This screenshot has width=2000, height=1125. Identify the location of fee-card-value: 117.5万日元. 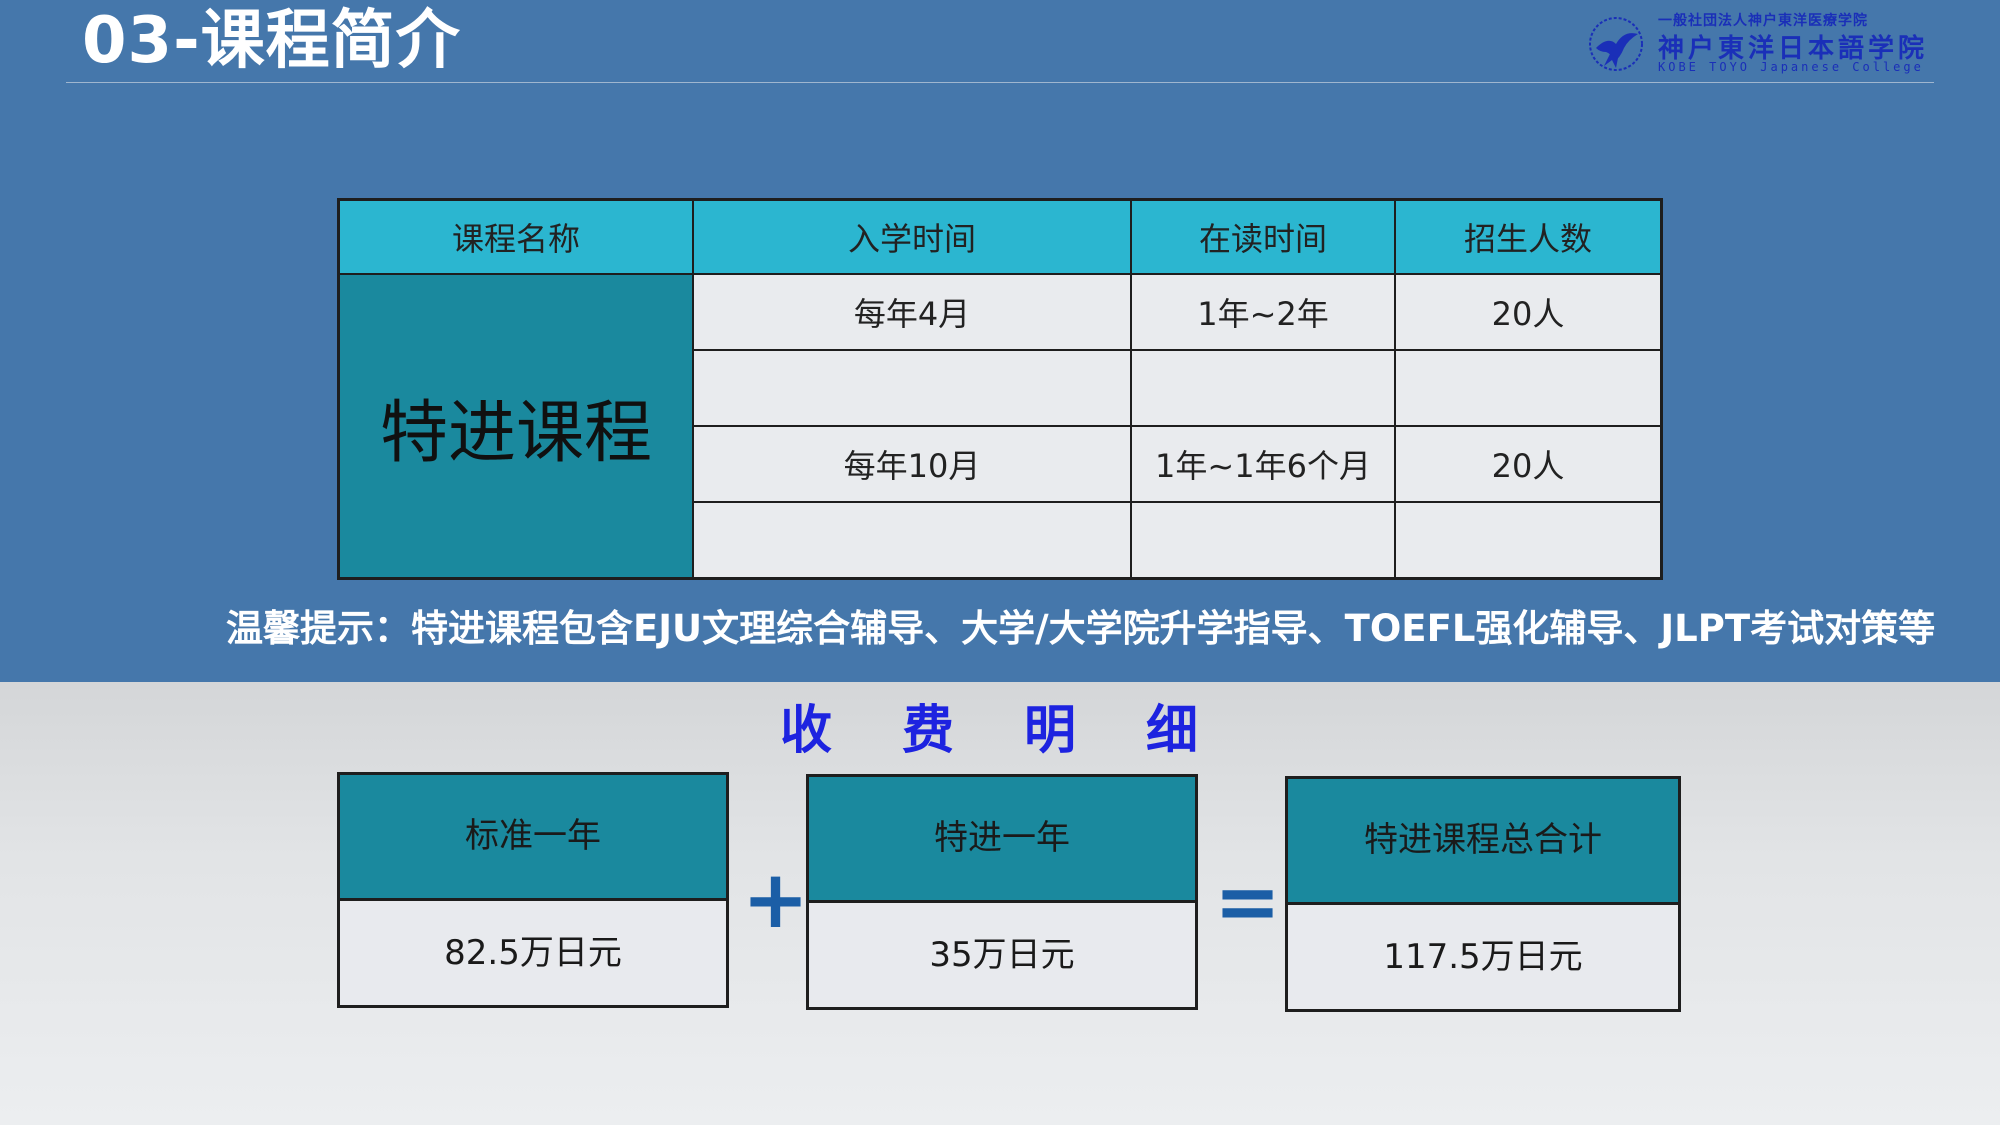
(1483, 957).